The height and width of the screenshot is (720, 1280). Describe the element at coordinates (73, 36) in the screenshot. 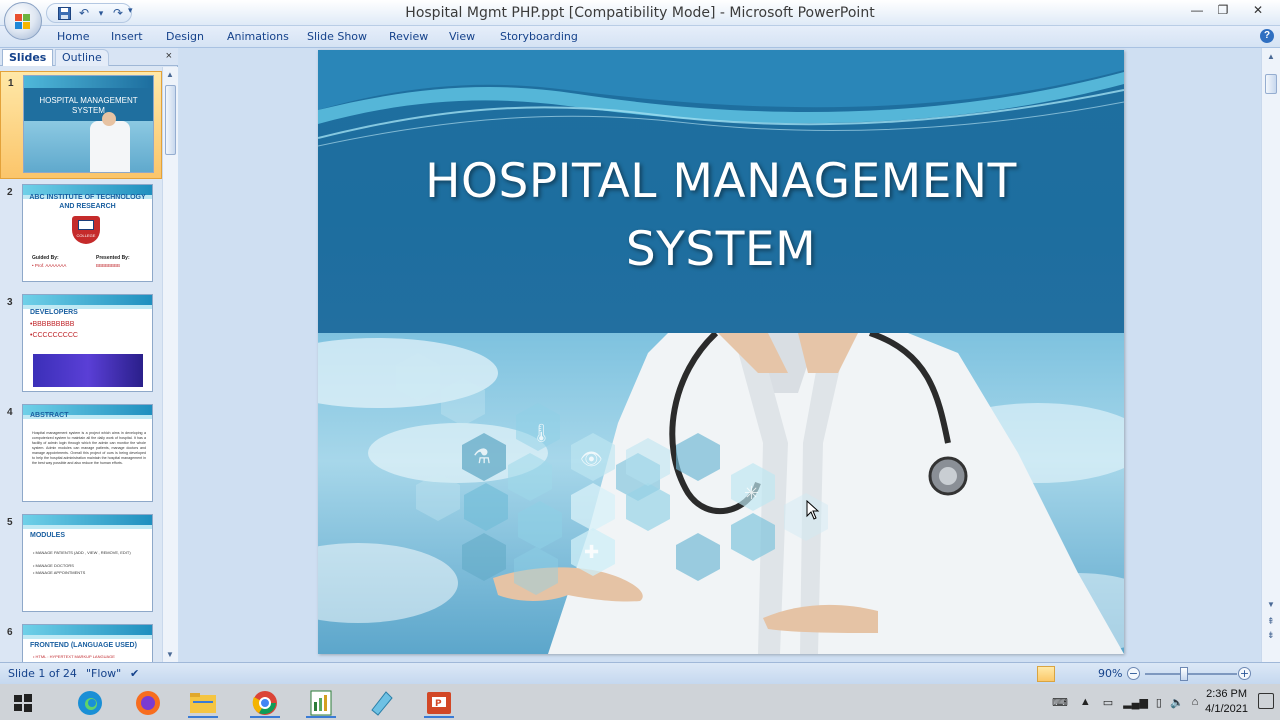

I see `tab-home: Home` at that location.